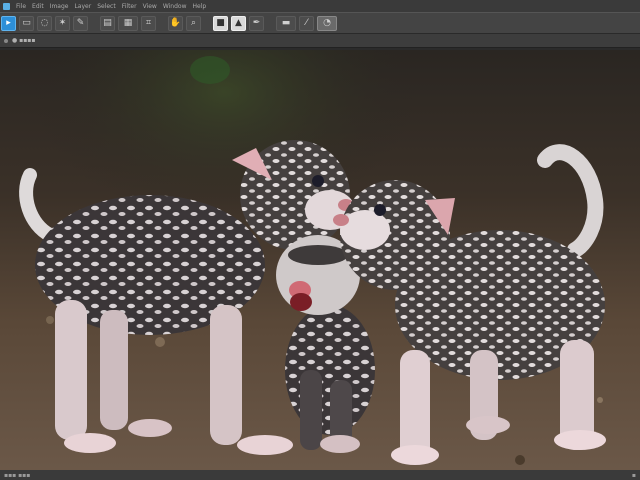 This screenshot has height=480, width=640. I want to click on menu-image: Image, so click(59, 6).